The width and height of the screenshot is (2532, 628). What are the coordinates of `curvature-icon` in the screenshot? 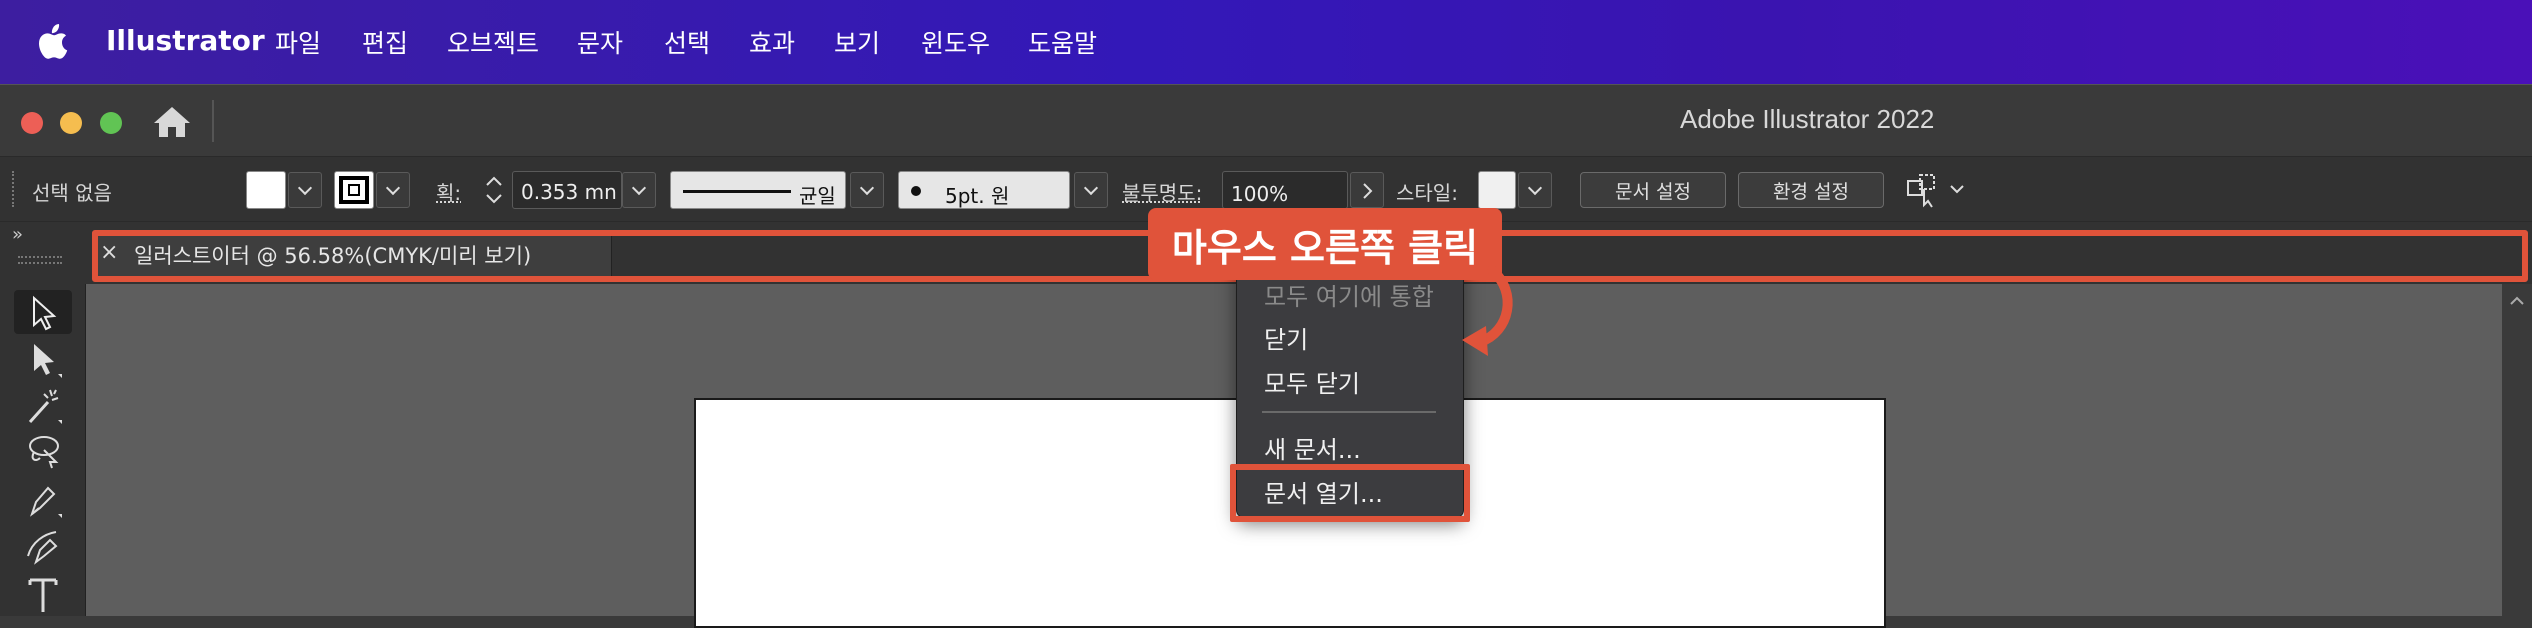 It's located at (42, 548).